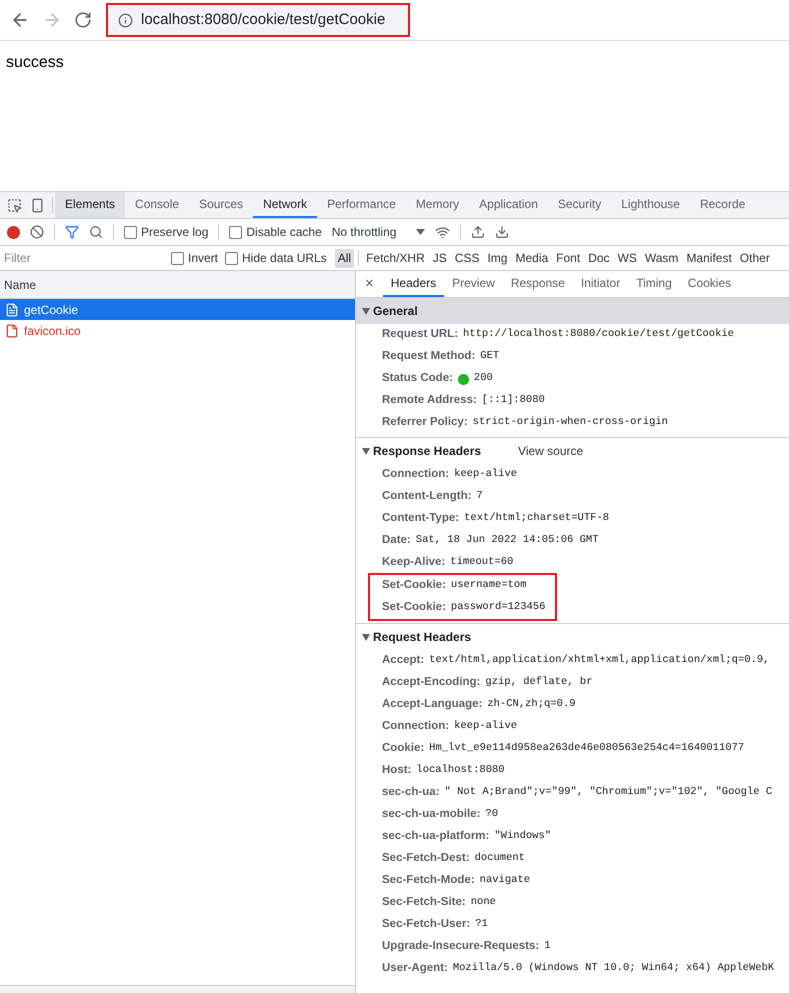  I want to click on panel-tab: Recorde, so click(723, 205).